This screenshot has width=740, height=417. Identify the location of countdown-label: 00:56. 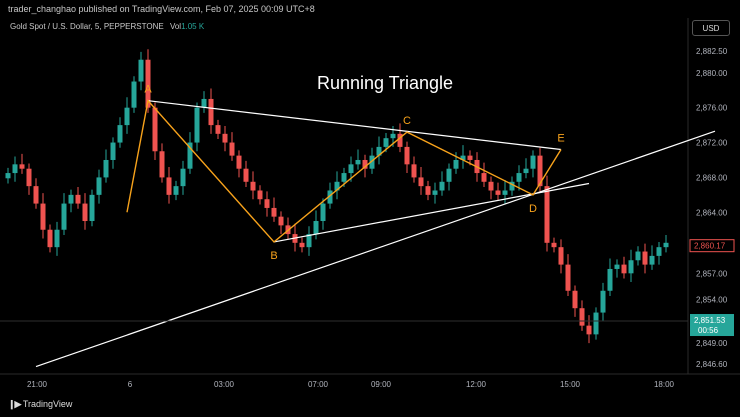
(708, 330).